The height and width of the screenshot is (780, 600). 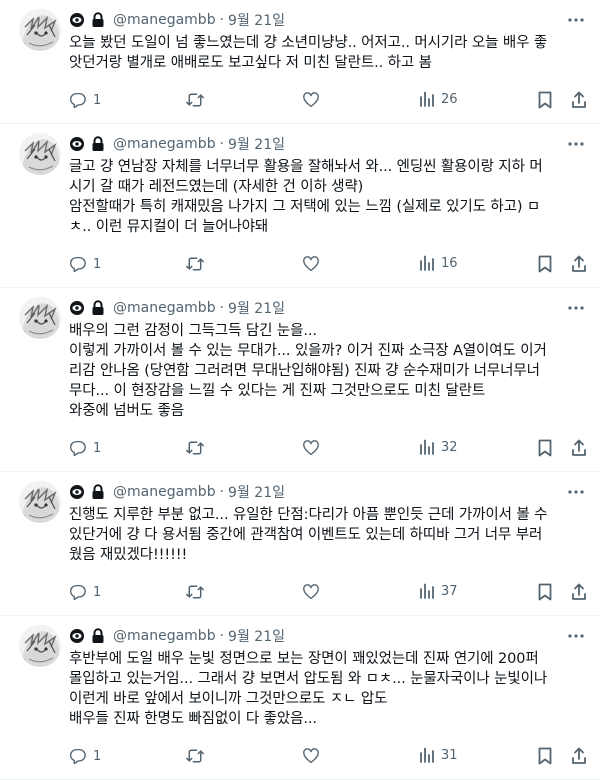 What do you see at coordinates (216, 187) in the screenshot?
I see `tweet-text-line: 시기 갈 때가 레전드였는데 (자세한 건 이하 생략)` at bounding box center [216, 187].